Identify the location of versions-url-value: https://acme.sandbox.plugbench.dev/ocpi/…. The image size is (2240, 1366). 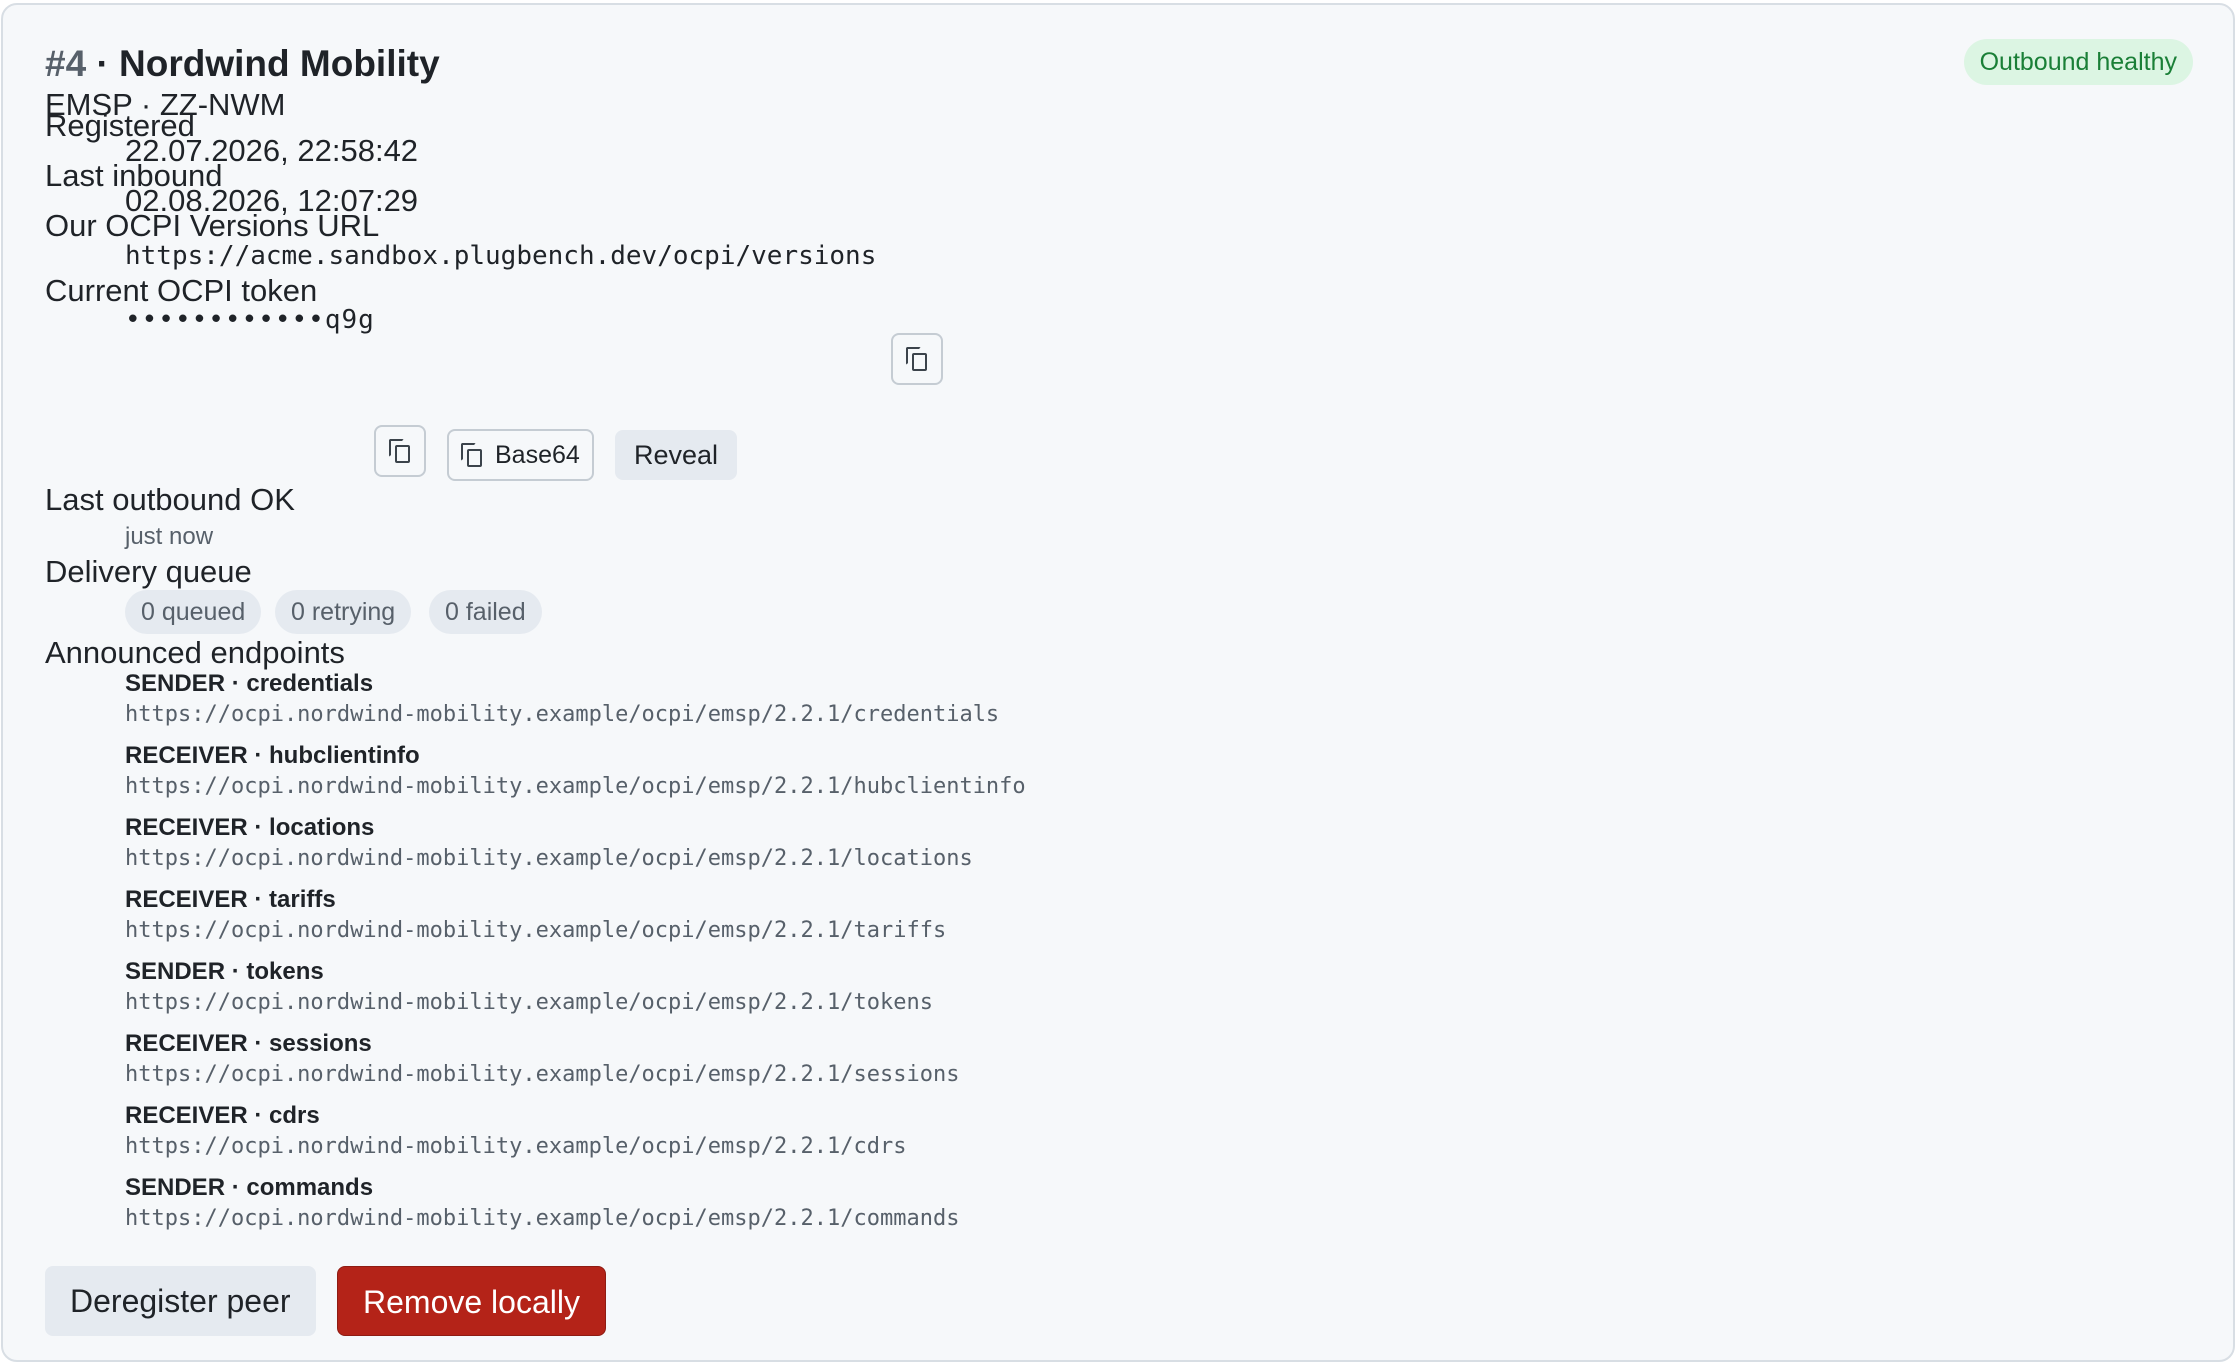
(501, 256).